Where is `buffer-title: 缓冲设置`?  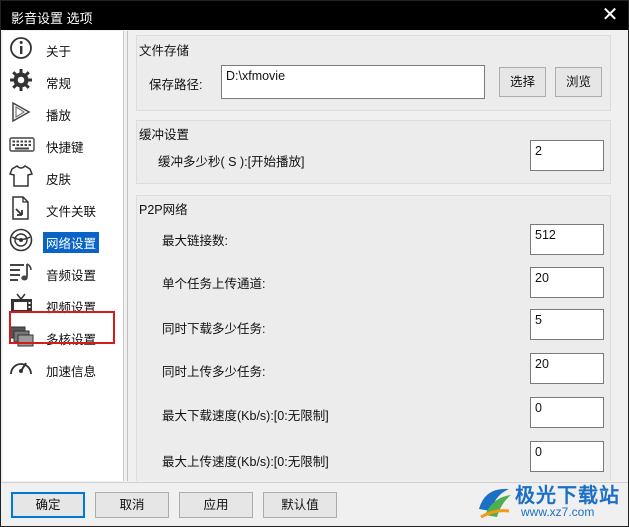 buffer-title: 缓冲设置 is located at coordinates (164, 135).